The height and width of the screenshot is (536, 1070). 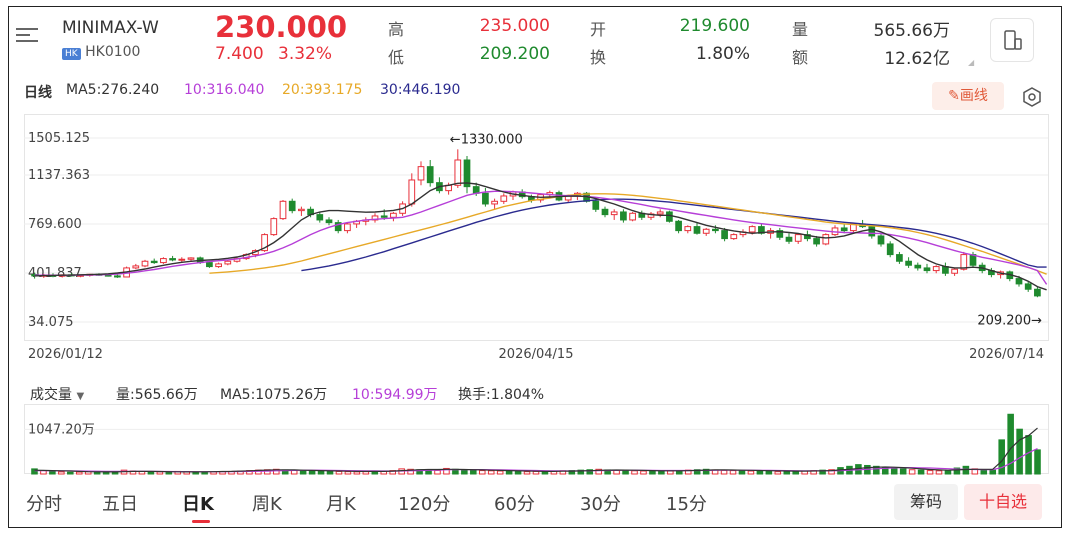 I want to click on tab-3: 周K, so click(x=267, y=503).